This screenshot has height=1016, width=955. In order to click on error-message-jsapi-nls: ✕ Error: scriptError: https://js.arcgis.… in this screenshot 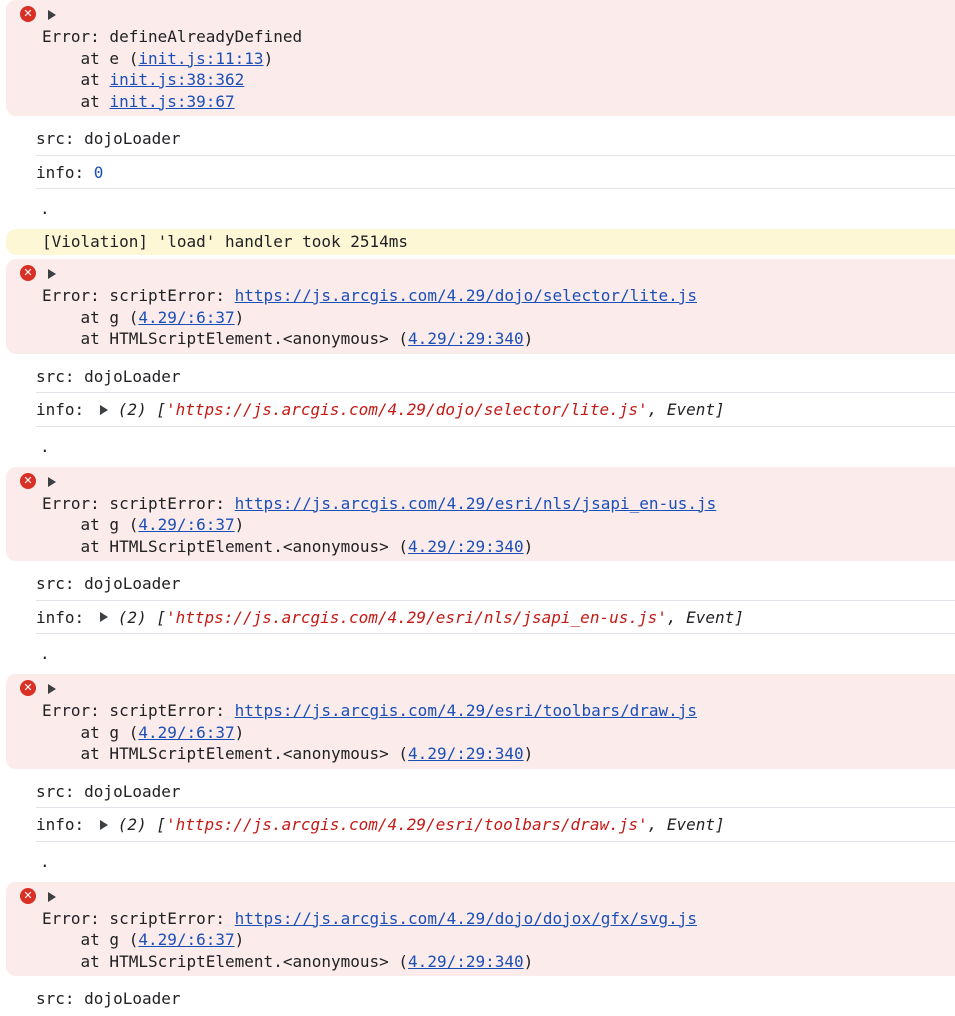, I will do `click(480, 513)`.